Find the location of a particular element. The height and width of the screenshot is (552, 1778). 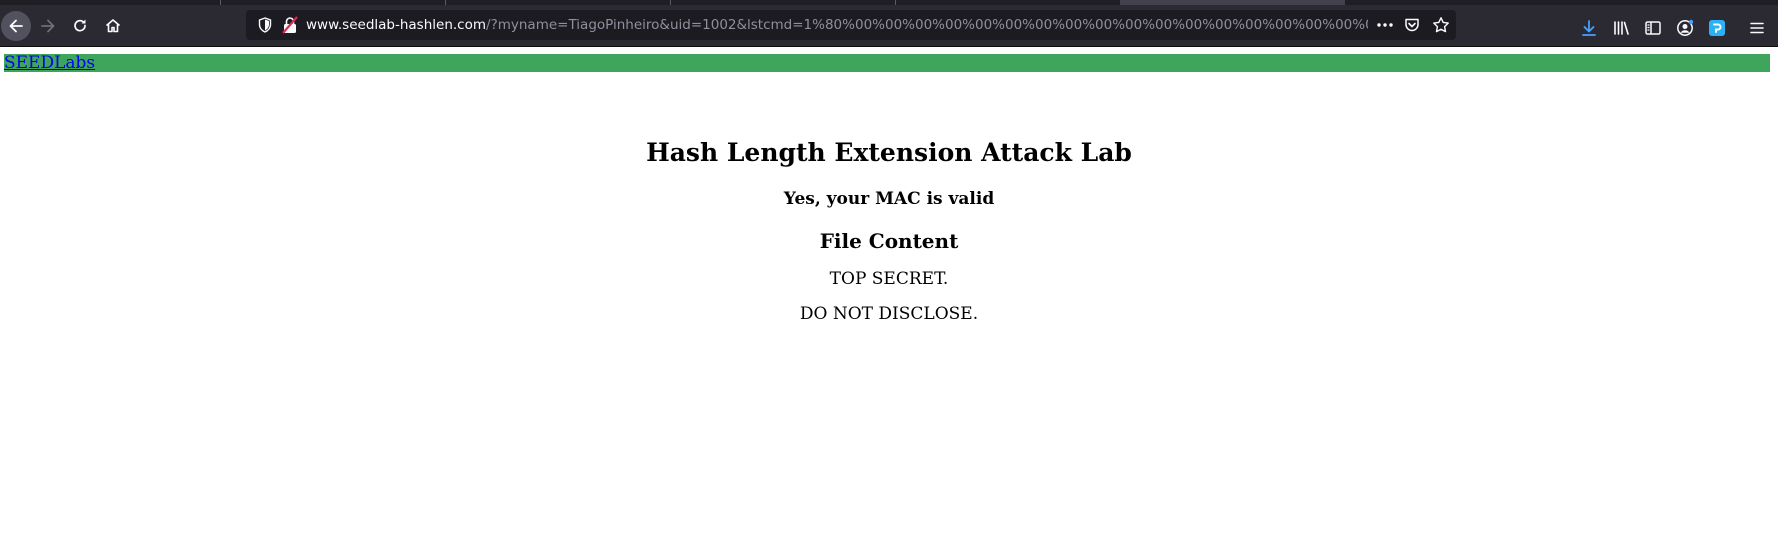

home-icon is located at coordinates (113, 26).